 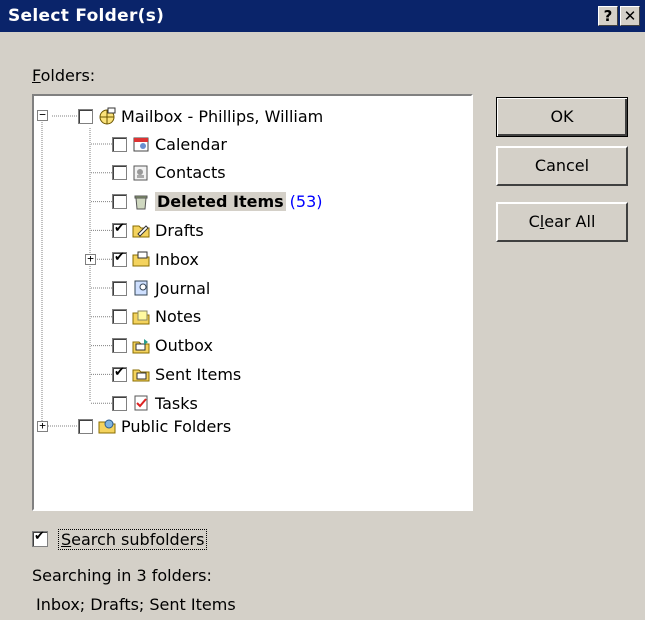 What do you see at coordinates (85, 116) in the screenshot?
I see `mailbox-checkbox` at bounding box center [85, 116].